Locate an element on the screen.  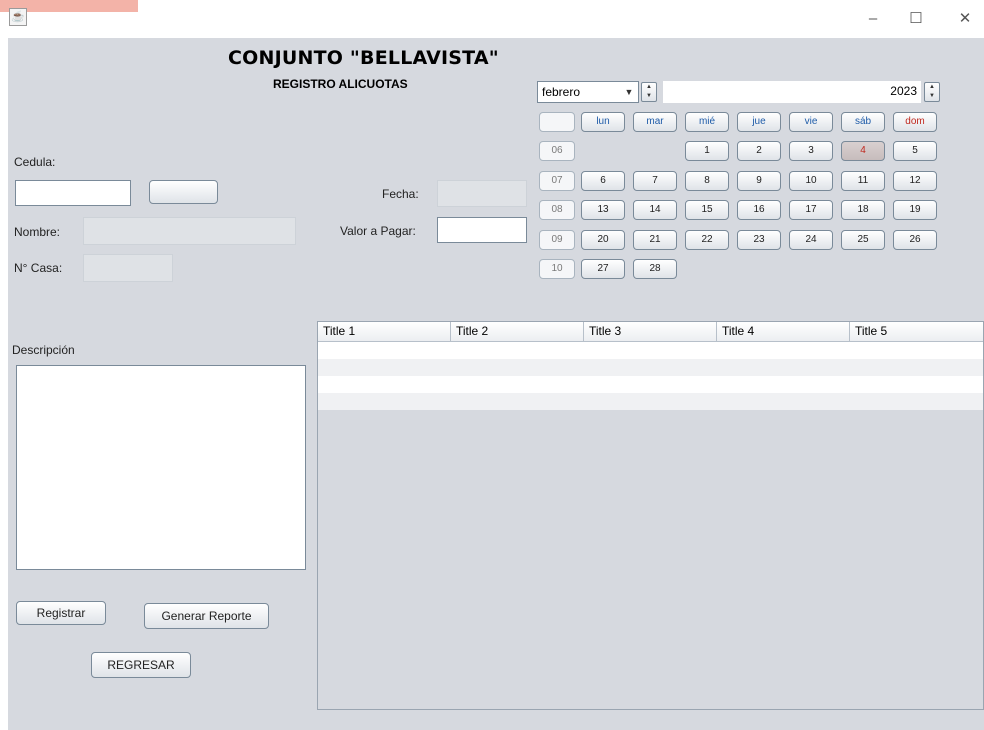
casa-label: N° Casa: is located at coordinates (38, 268).